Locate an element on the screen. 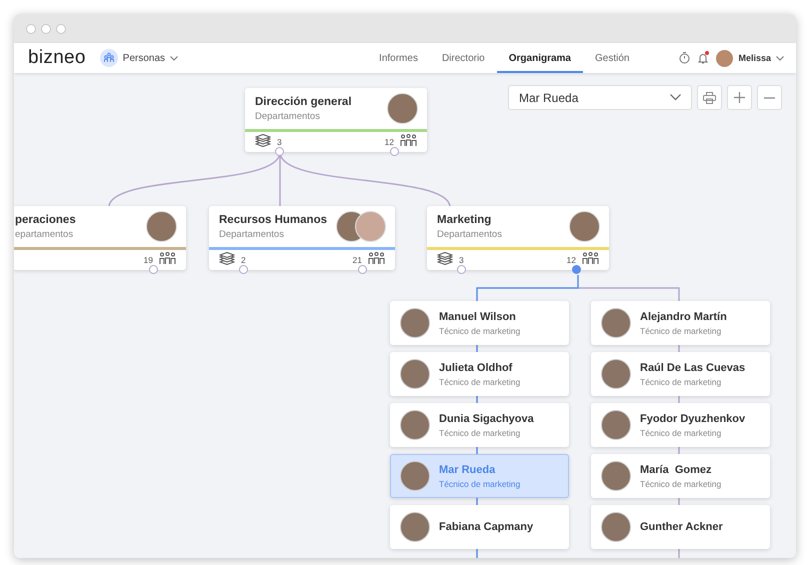  employee-name: Fyodor Dyuzhenkov is located at coordinates (693, 418).